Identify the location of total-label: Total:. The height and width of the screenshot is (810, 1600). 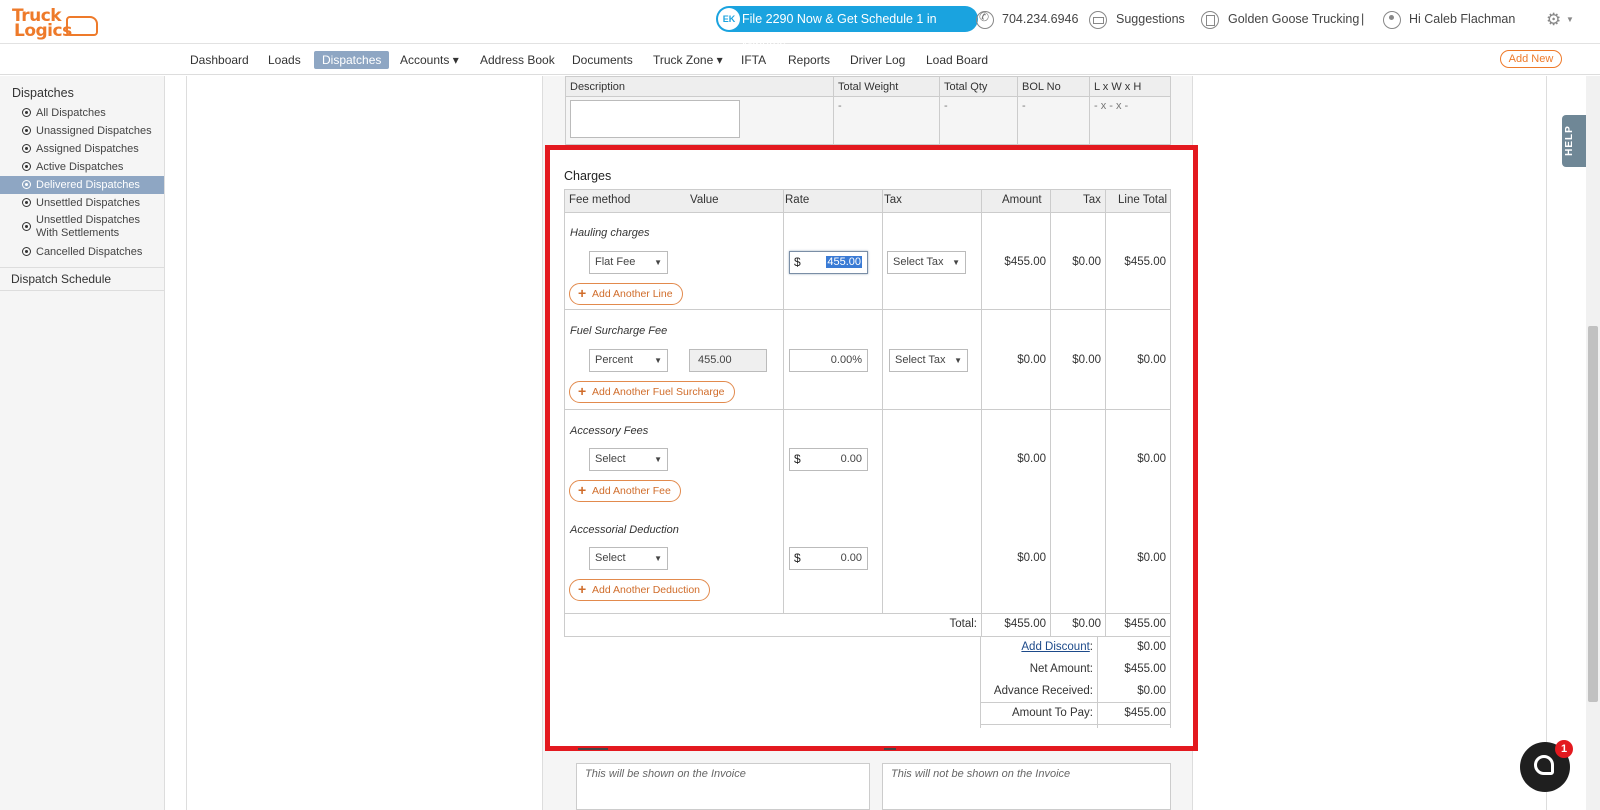
(963, 624).